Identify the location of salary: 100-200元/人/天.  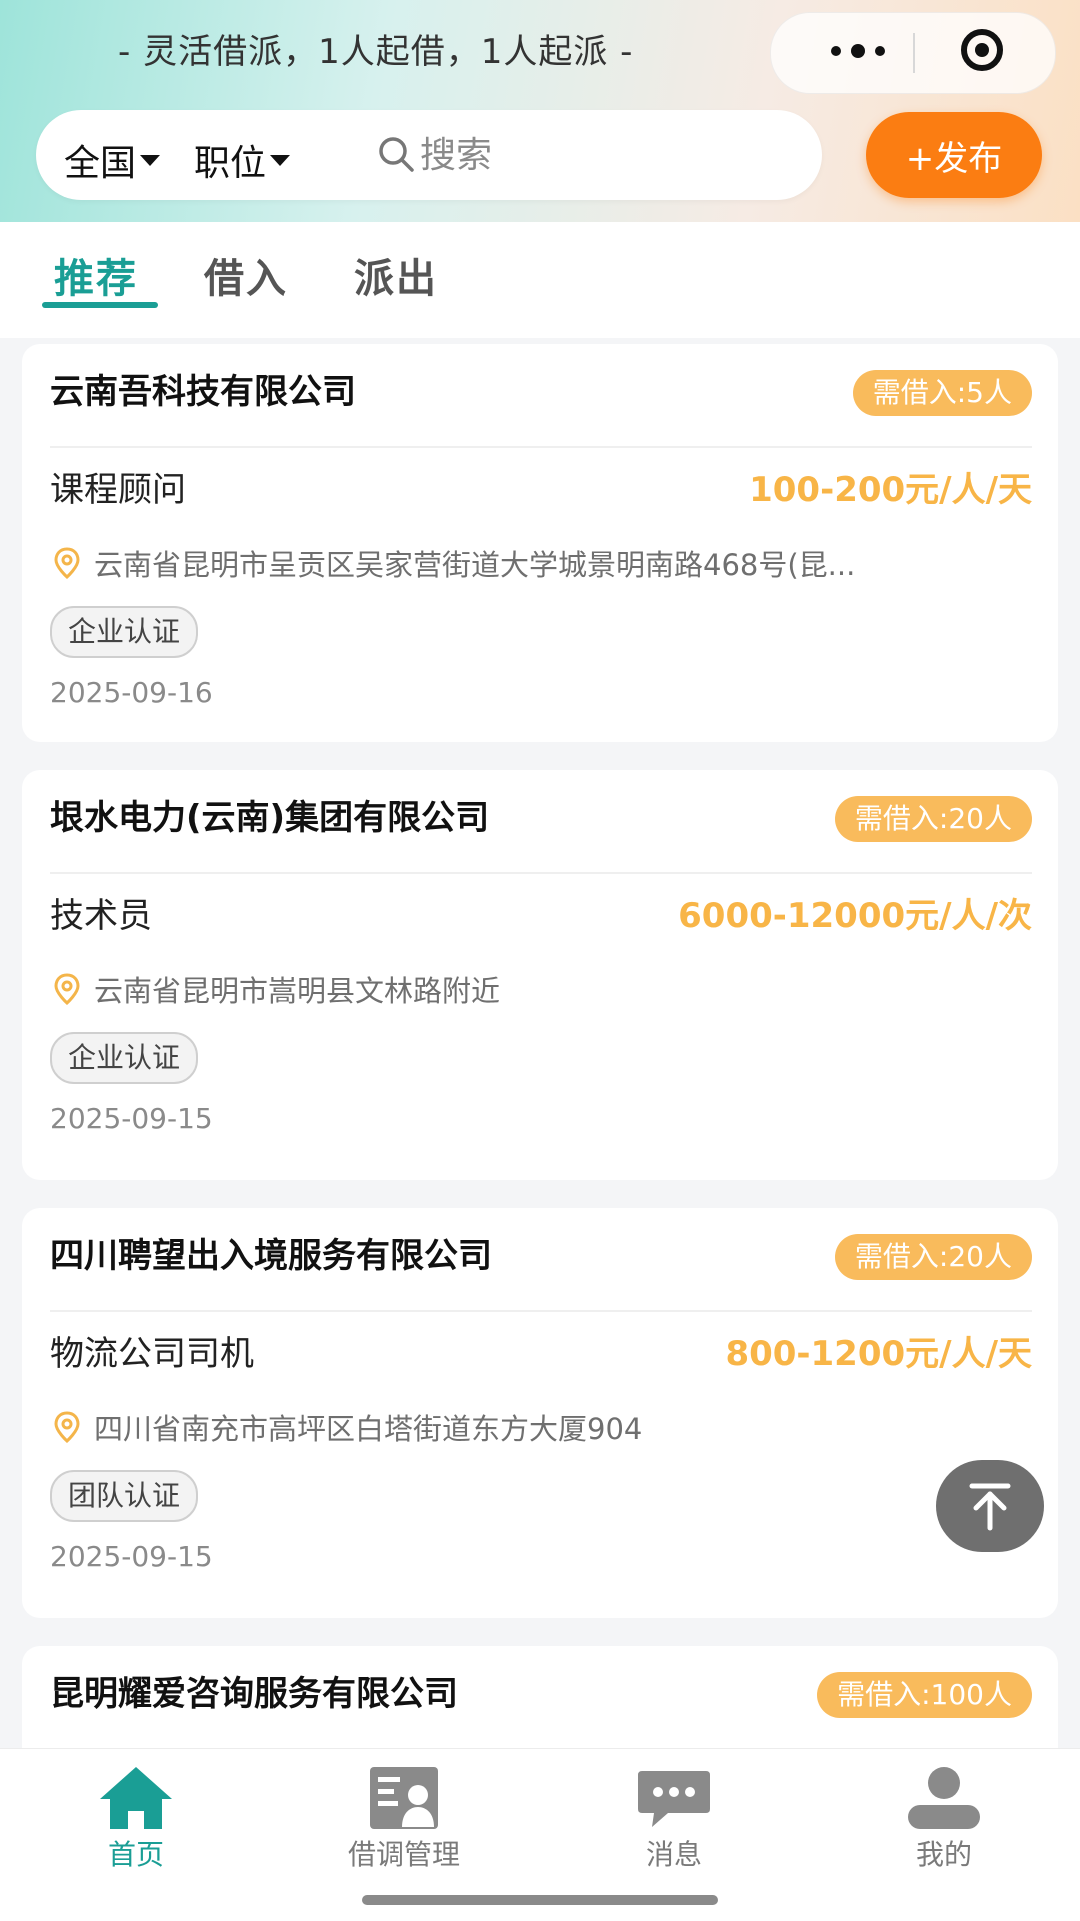
(890, 490).